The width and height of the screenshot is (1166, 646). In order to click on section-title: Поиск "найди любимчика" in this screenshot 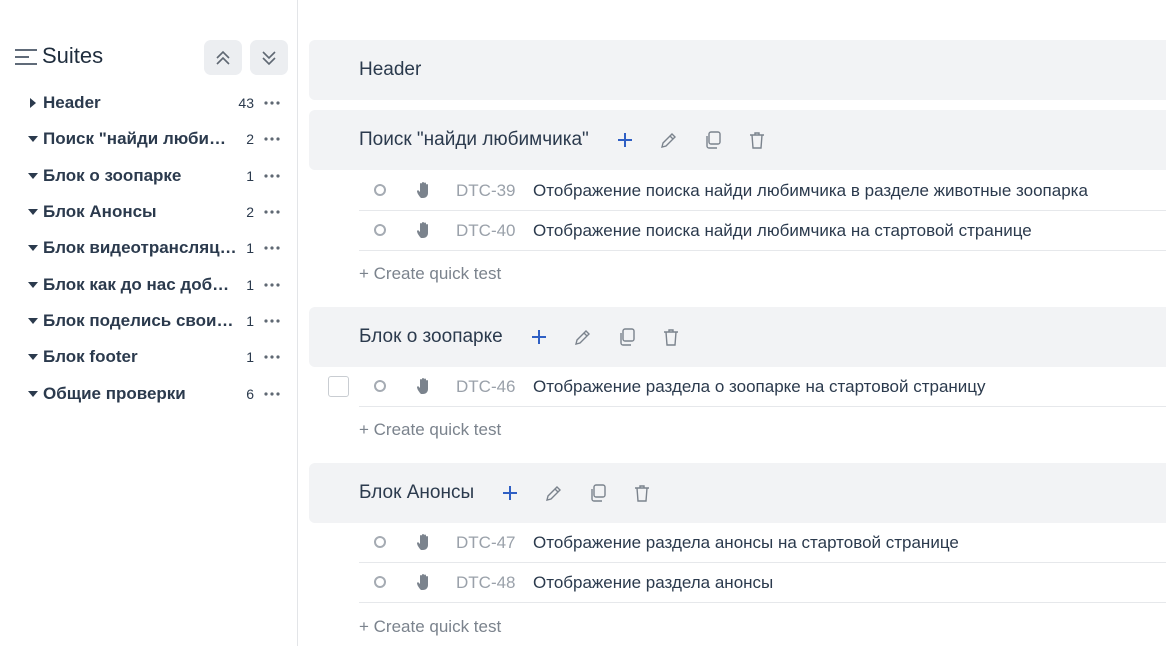, I will do `click(474, 139)`.